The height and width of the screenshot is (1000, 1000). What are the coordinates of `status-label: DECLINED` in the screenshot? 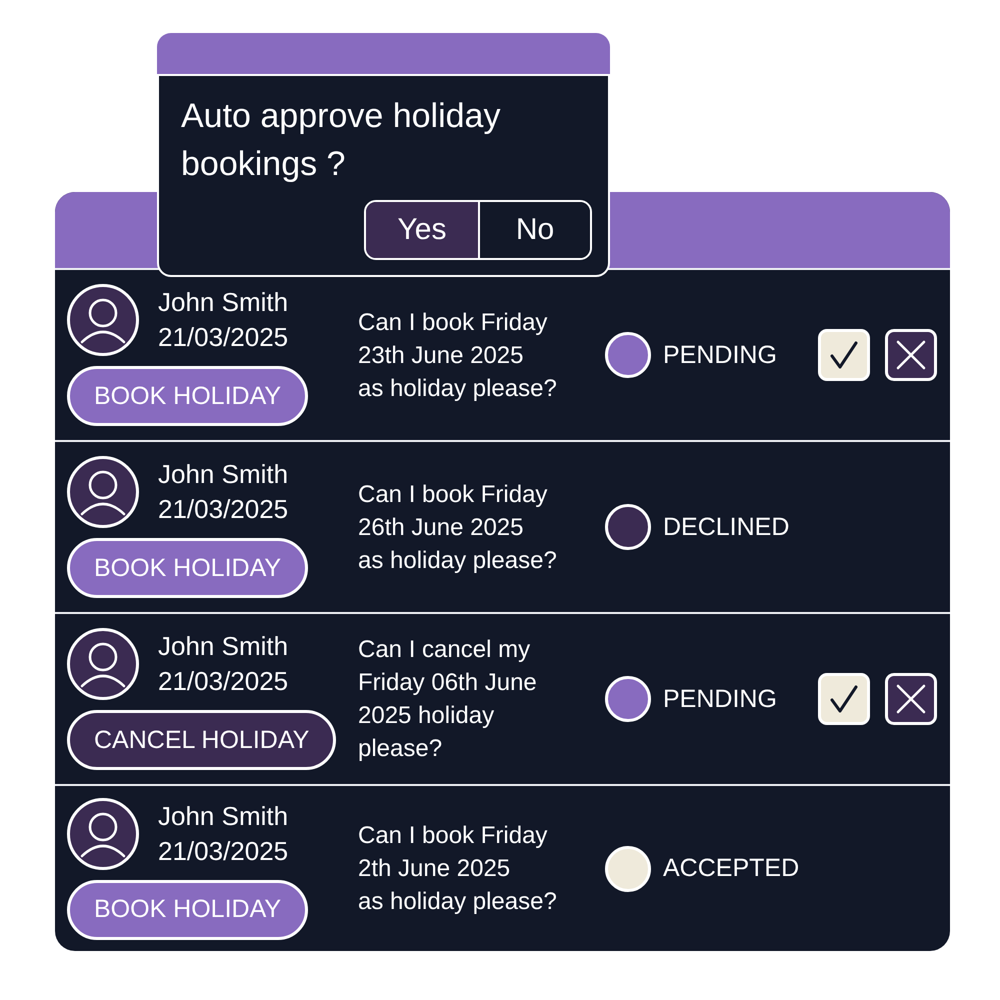 It's located at (726, 527).